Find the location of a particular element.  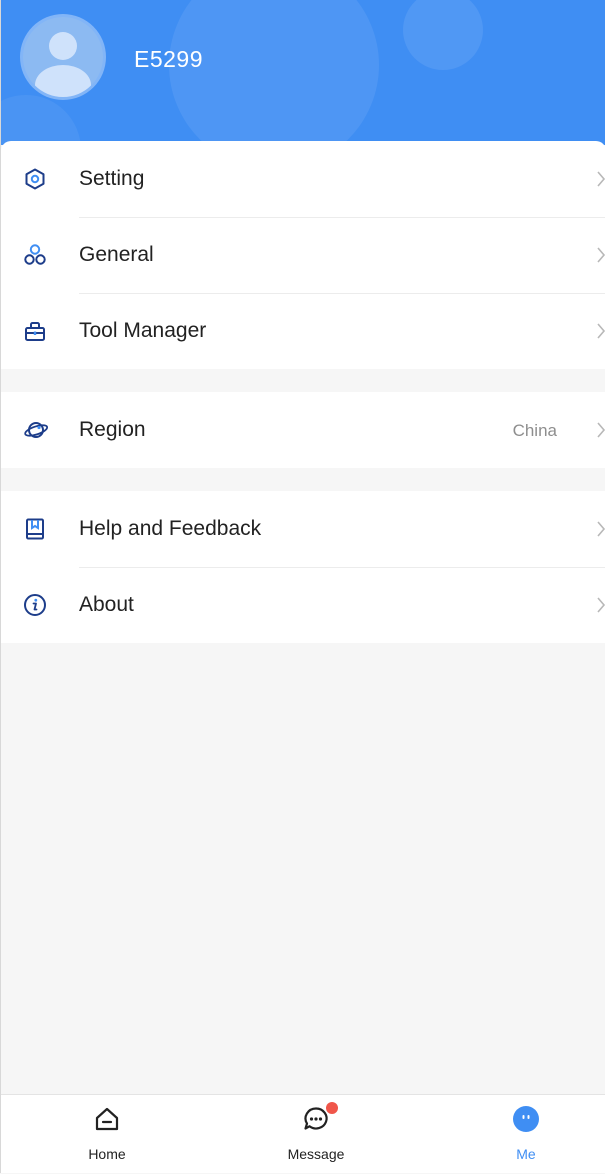

menu-group-support: Help and Feedback About is located at coordinates (303, 567).